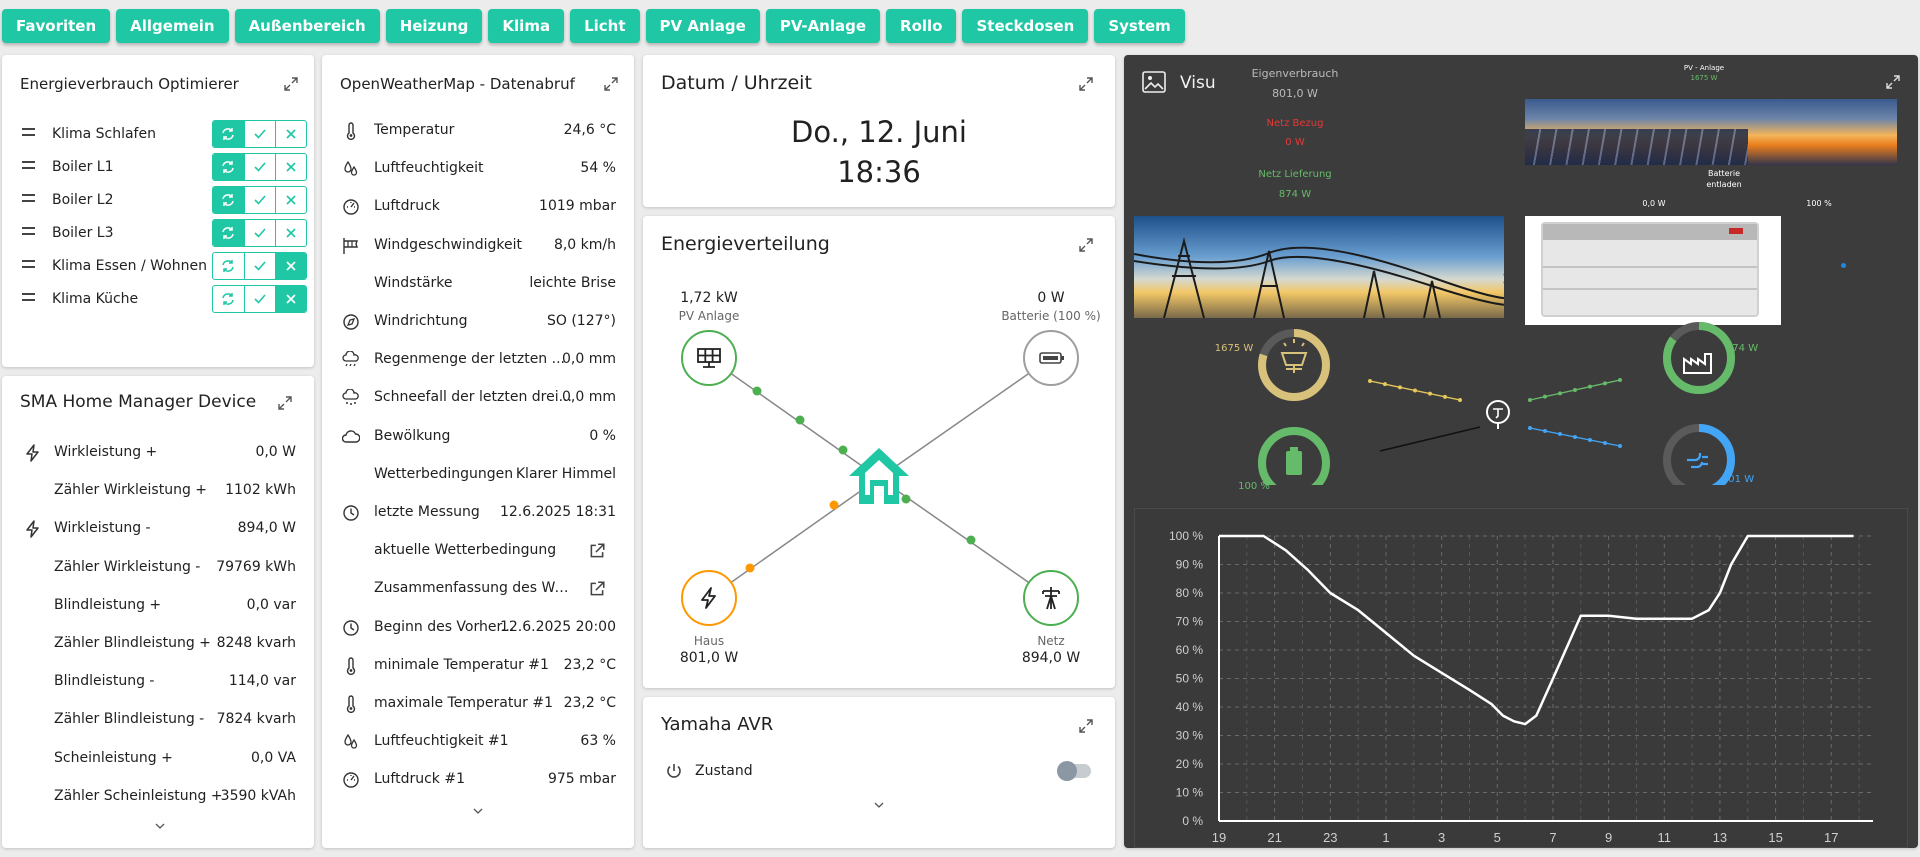 The image size is (1920, 857). Describe the element at coordinates (1497, 837) in the screenshot. I see `x-tick-label: 5` at that location.